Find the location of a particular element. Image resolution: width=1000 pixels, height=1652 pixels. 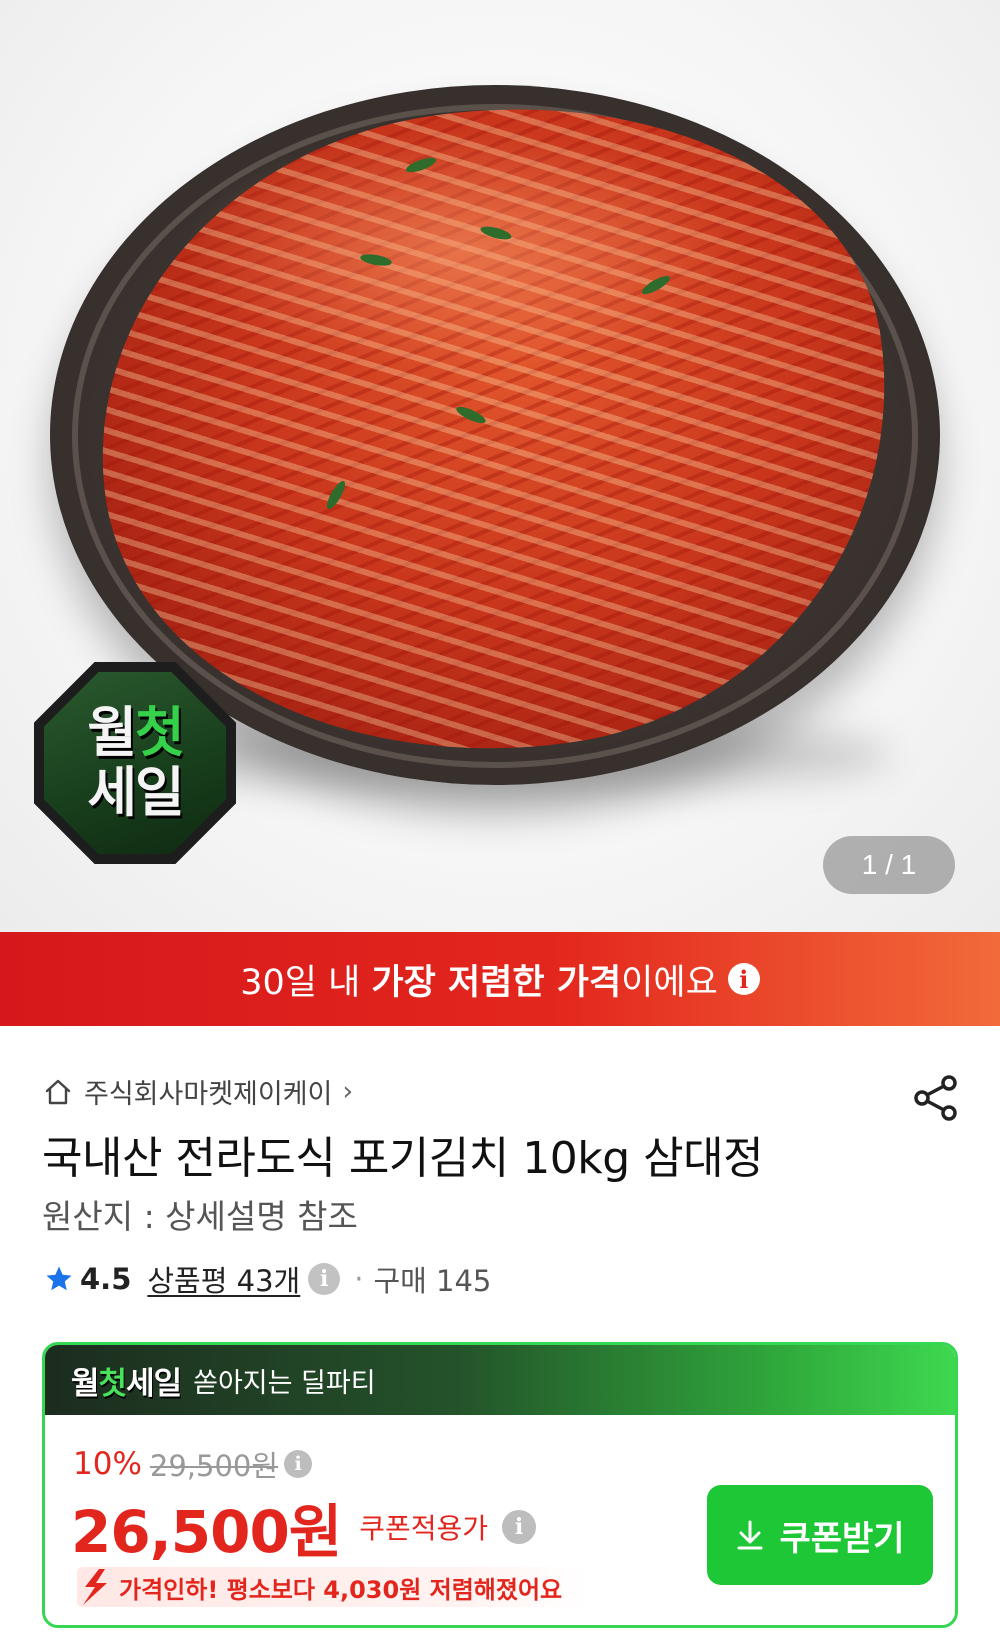

get-coupon-button: 쿠폰받기 is located at coordinates (820, 1535).